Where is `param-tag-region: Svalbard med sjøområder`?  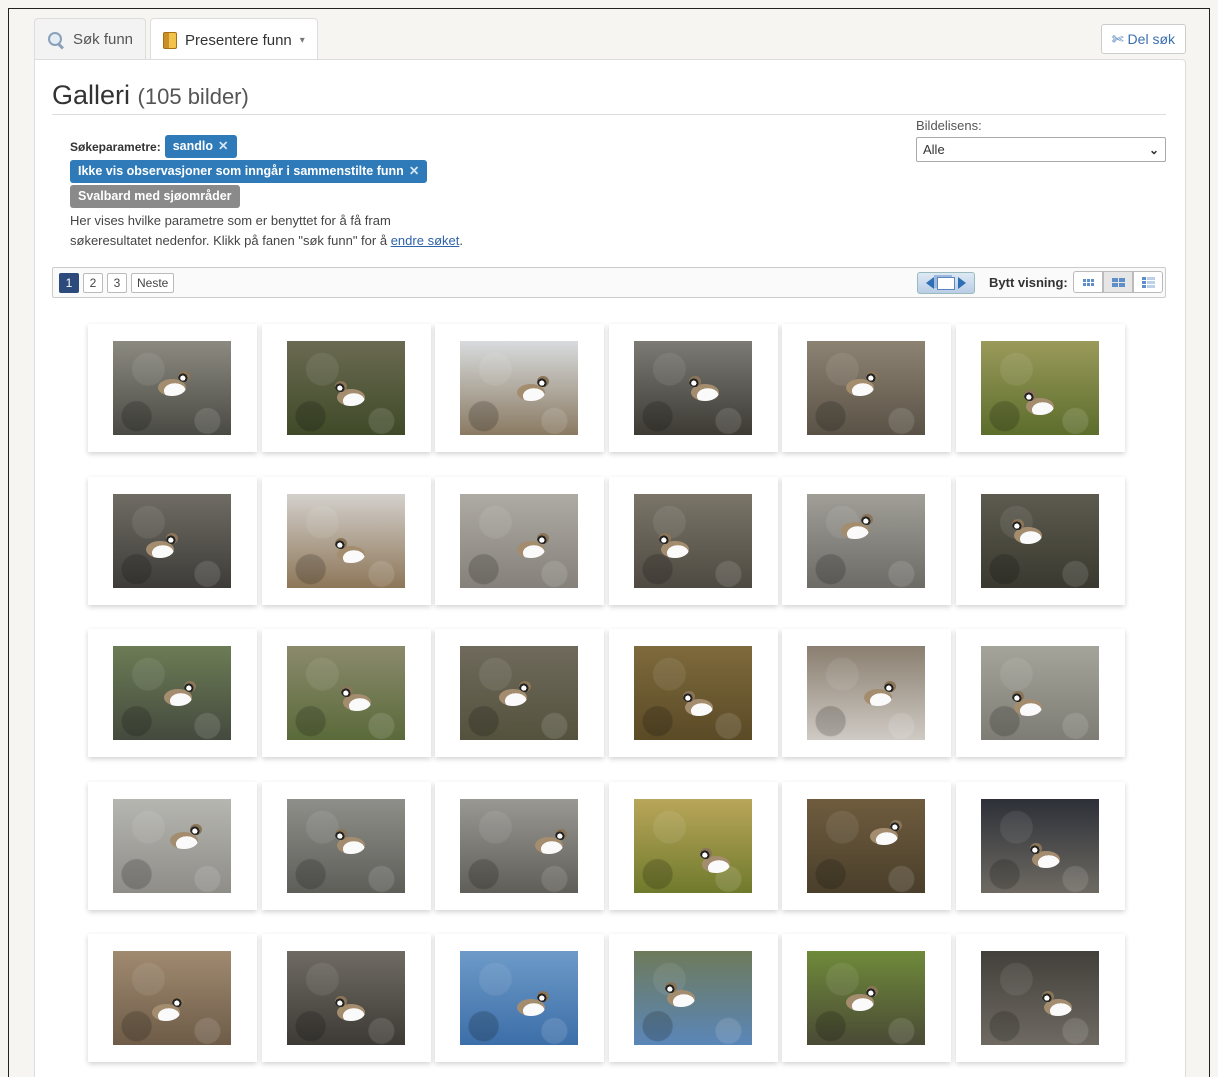
param-tag-region: Svalbard med sjøområder is located at coordinates (155, 196).